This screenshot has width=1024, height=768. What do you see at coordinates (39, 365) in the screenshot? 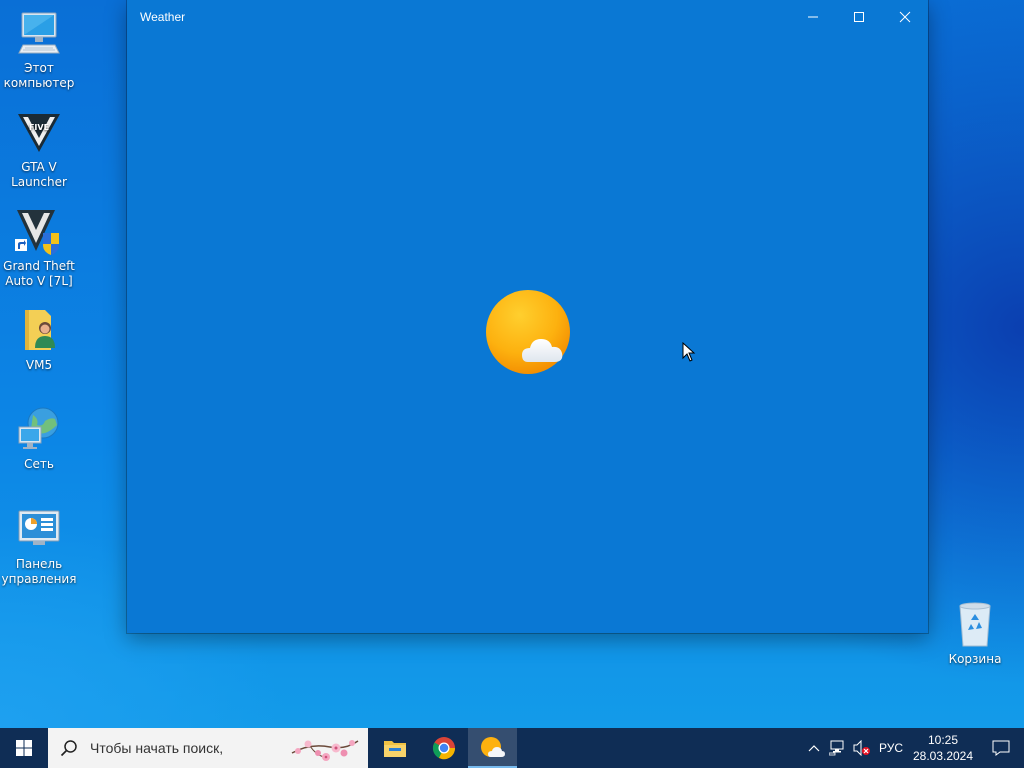
I see `desktop-icon-label: VM5` at bounding box center [39, 365].